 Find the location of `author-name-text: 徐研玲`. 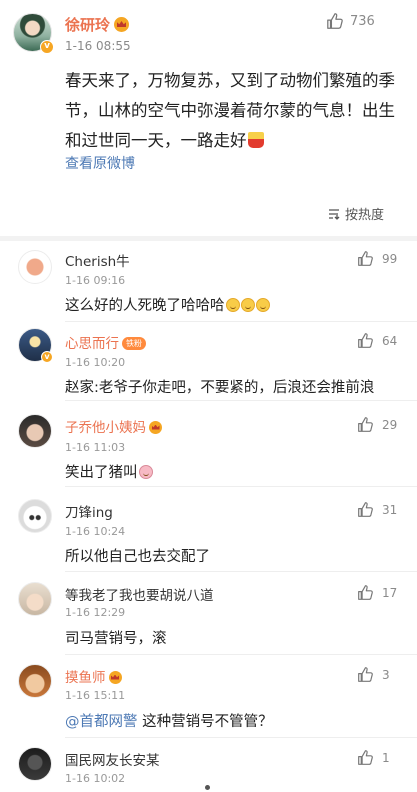

author-name-text: 徐研玲 is located at coordinates (88, 25).